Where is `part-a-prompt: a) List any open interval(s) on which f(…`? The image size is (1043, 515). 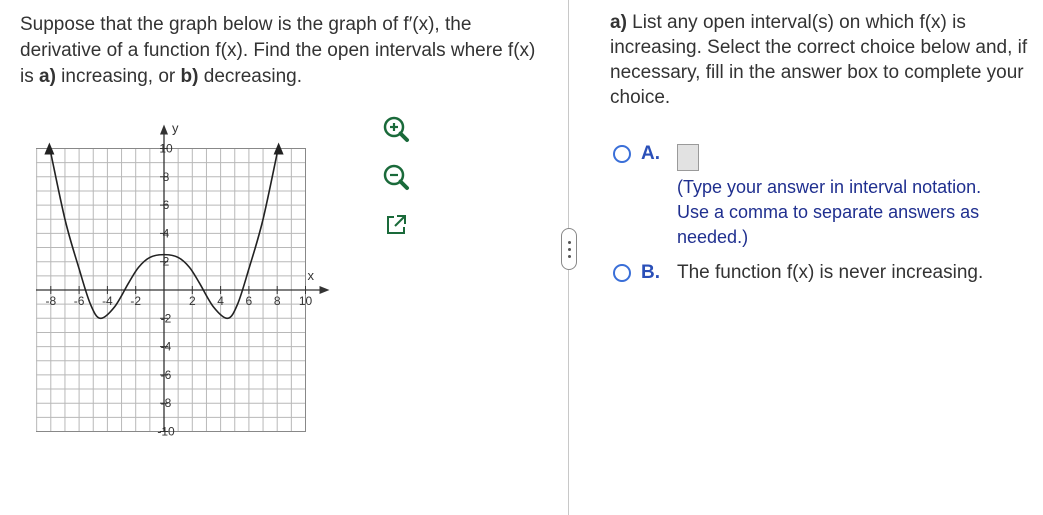 part-a-prompt: a) List any open interval(s) on which f(… is located at coordinates (820, 60).